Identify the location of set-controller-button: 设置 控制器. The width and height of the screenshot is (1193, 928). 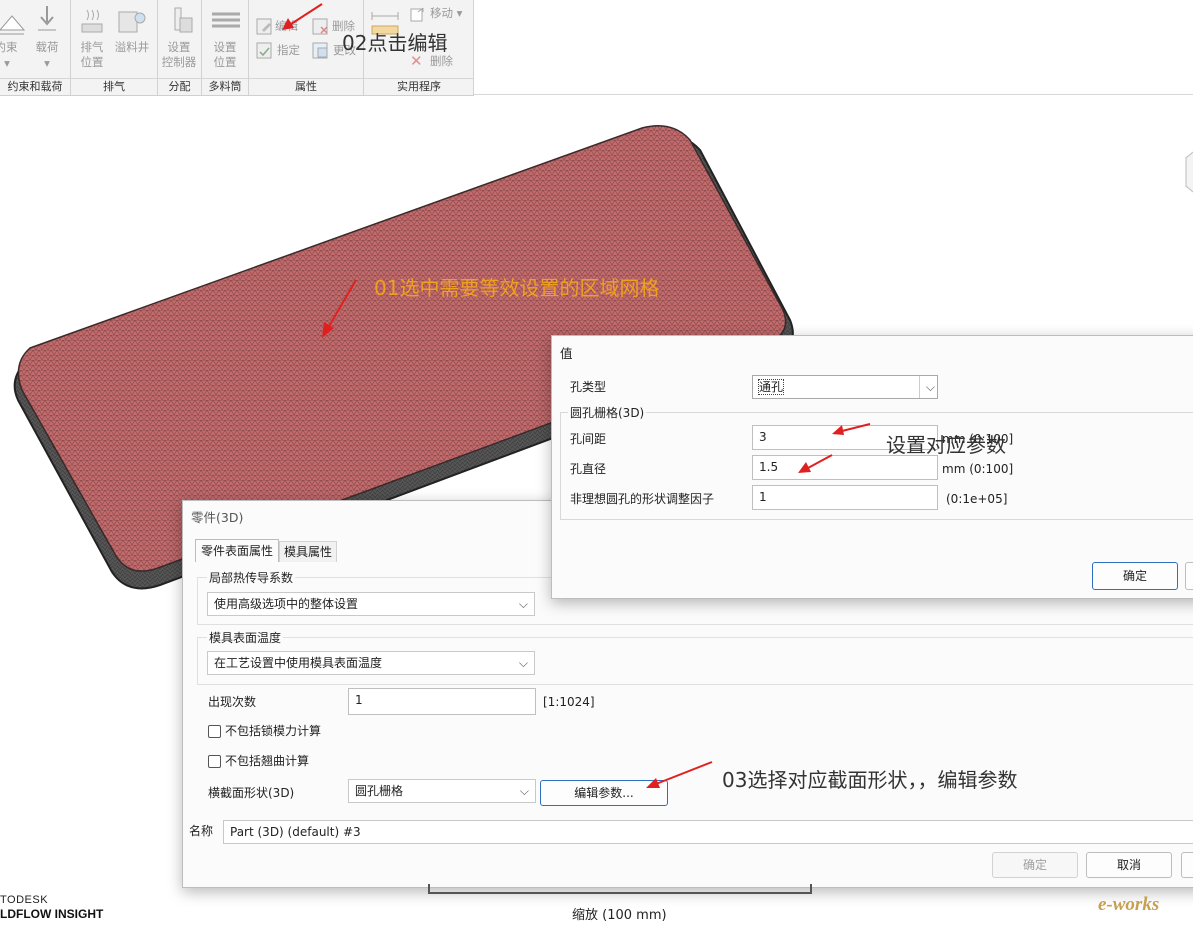
(179, 55).